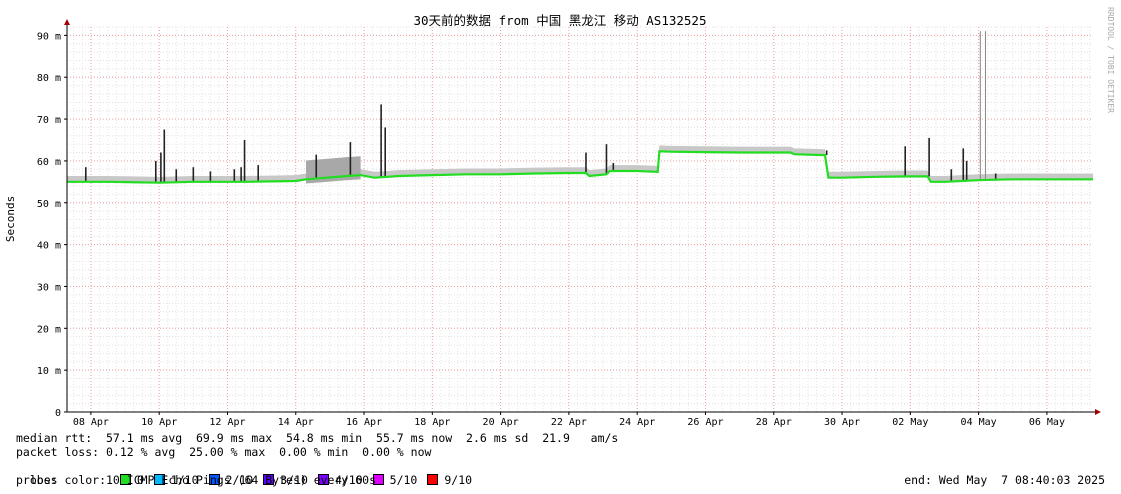  What do you see at coordinates (49, 36) in the screenshot?
I see `y-tick-label: 90 m` at bounding box center [49, 36].